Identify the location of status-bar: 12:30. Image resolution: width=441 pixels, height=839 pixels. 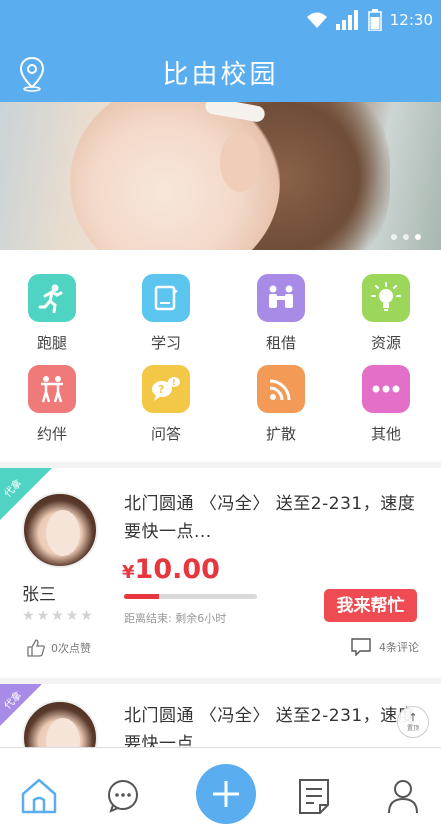
(369, 20).